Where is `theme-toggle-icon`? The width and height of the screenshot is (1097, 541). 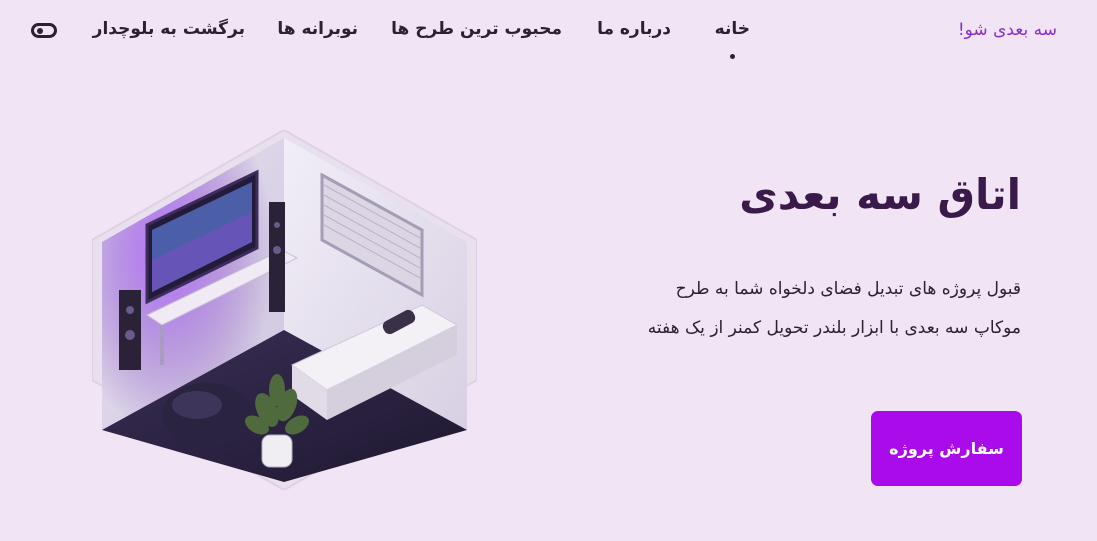
theme-toggle-icon is located at coordinates (44, 30).